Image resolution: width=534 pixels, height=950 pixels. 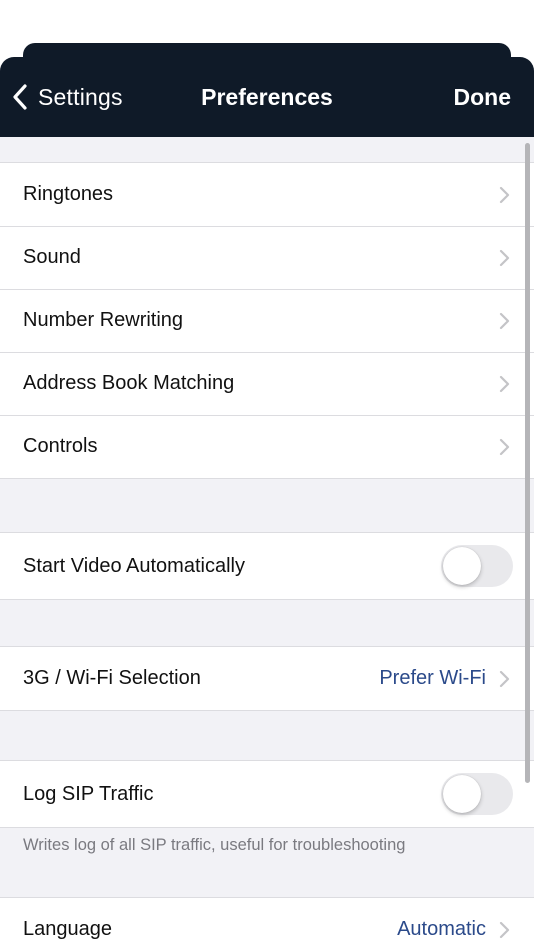 What do you see at coordinates (134, 565) in the screenshot?
I see `row-label: Start Video Automatically` at bounding box center [134, 565].